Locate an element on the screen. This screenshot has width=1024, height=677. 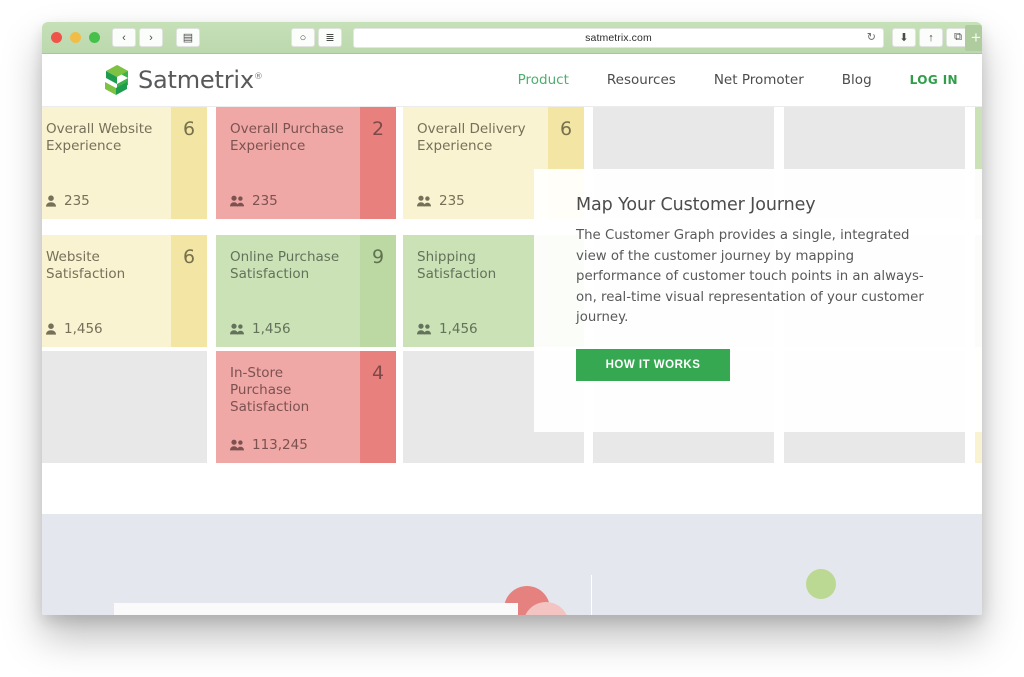
card-body: Overall Purchase Experience 235 is located at coordinates (288, 163).